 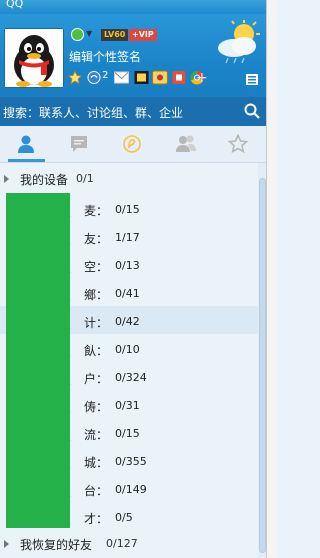 What do you see at coordinates (127, 293) in the screenshot?
I see `group-count: 0/41` at bounding box center [127, 293].